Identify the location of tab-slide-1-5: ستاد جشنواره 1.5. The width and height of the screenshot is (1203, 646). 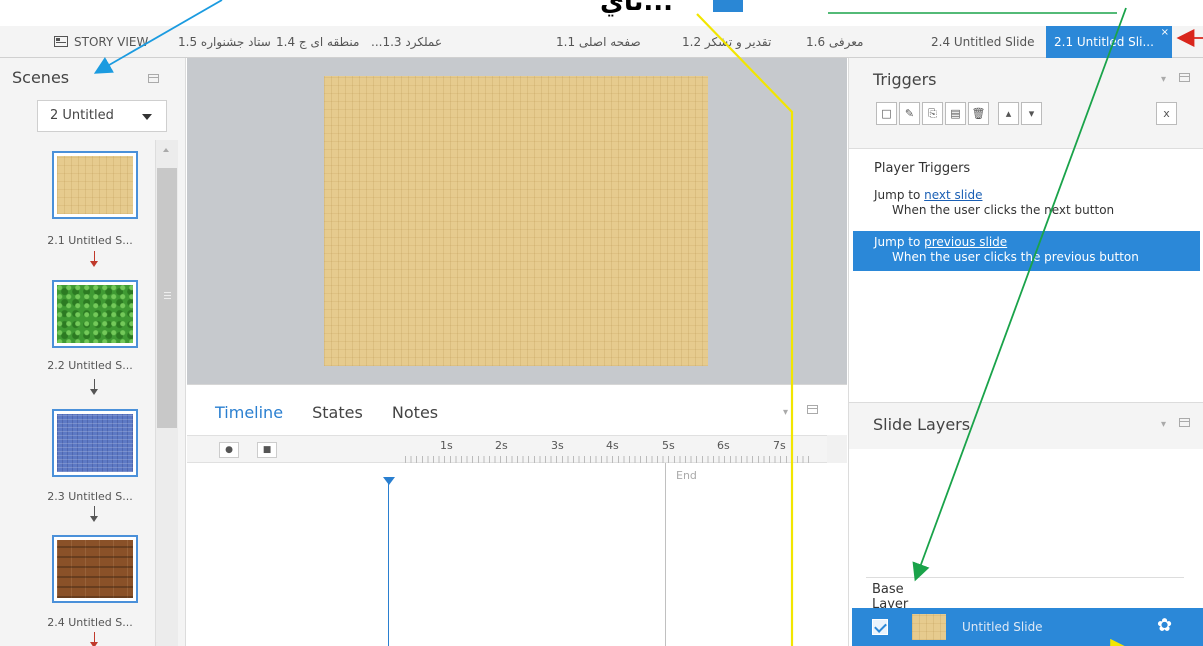
(224, 42).